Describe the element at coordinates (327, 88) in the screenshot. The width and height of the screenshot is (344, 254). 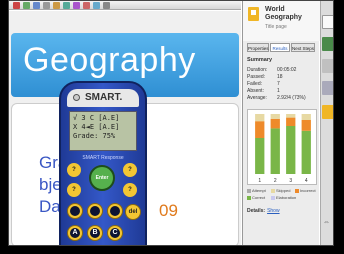
I see `properties-tab-icon` at that location.